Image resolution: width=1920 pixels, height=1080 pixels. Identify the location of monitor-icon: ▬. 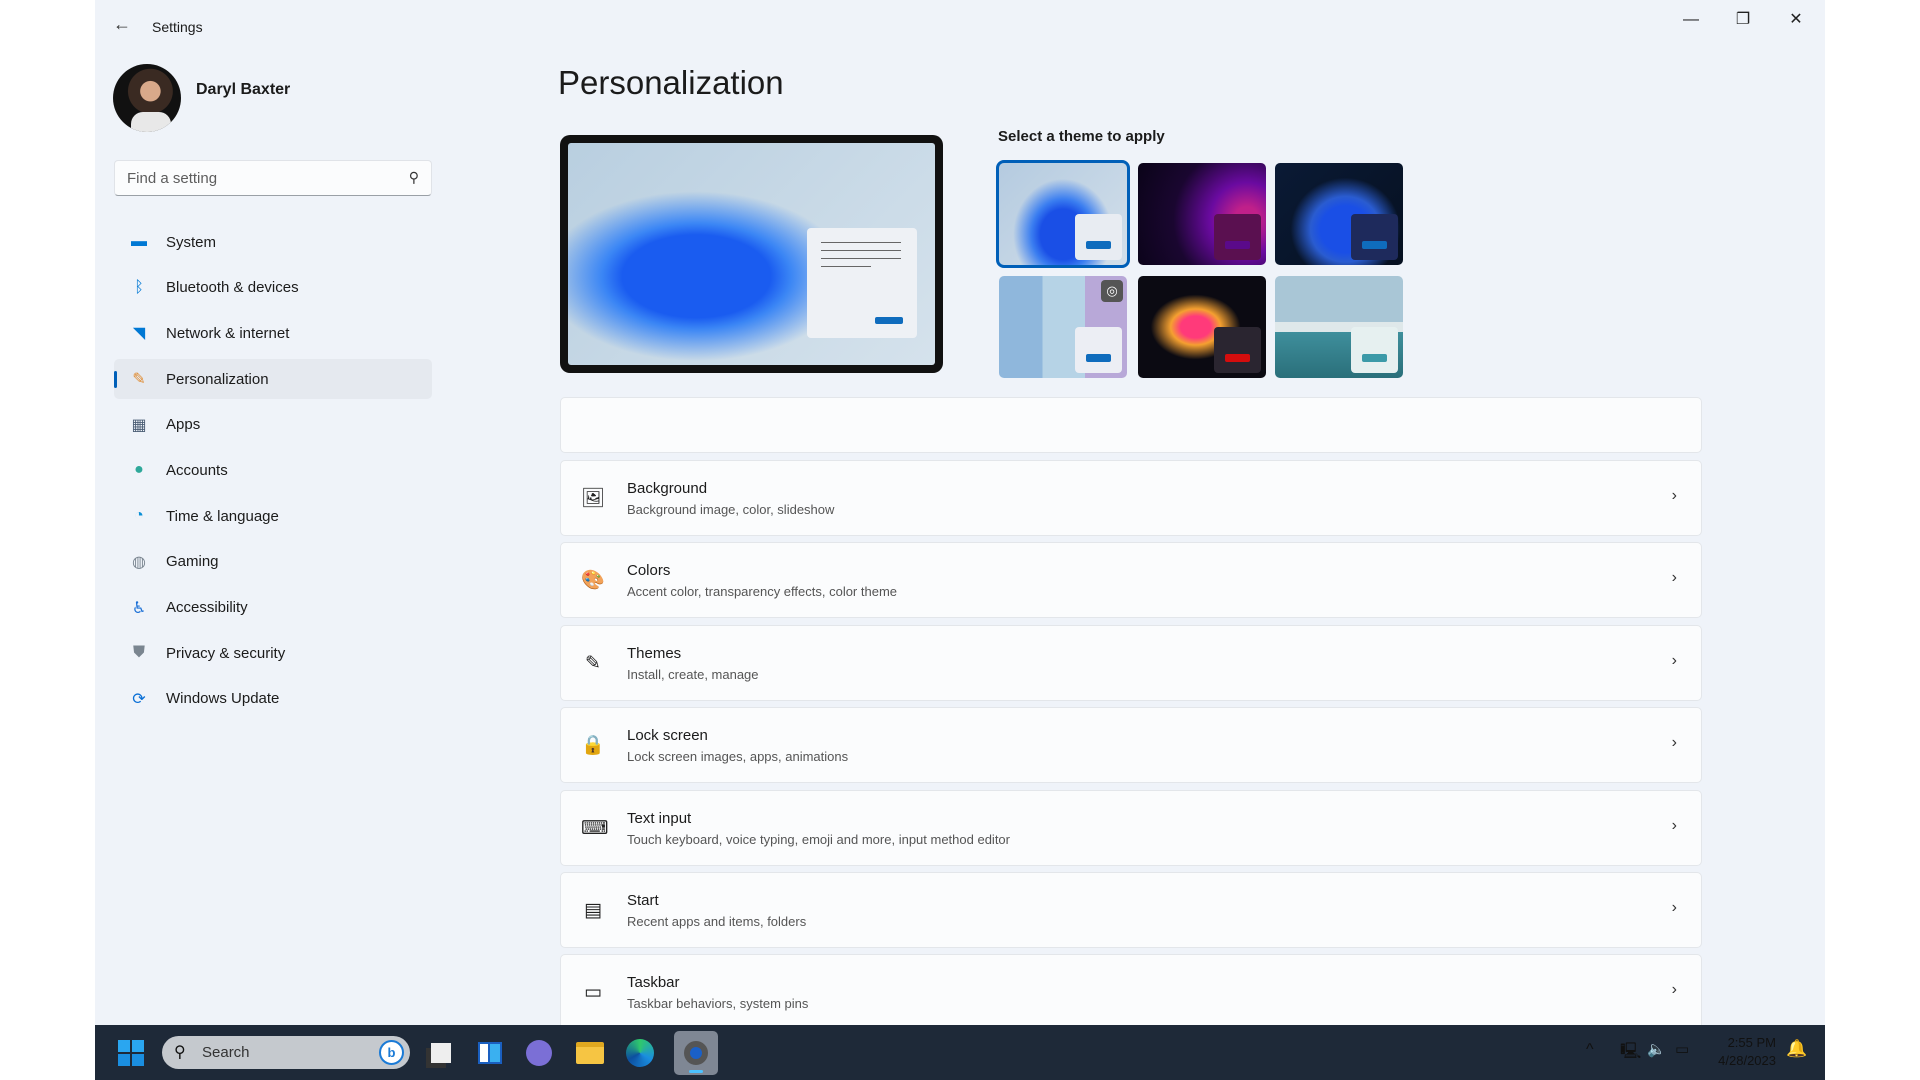
(139, 241).